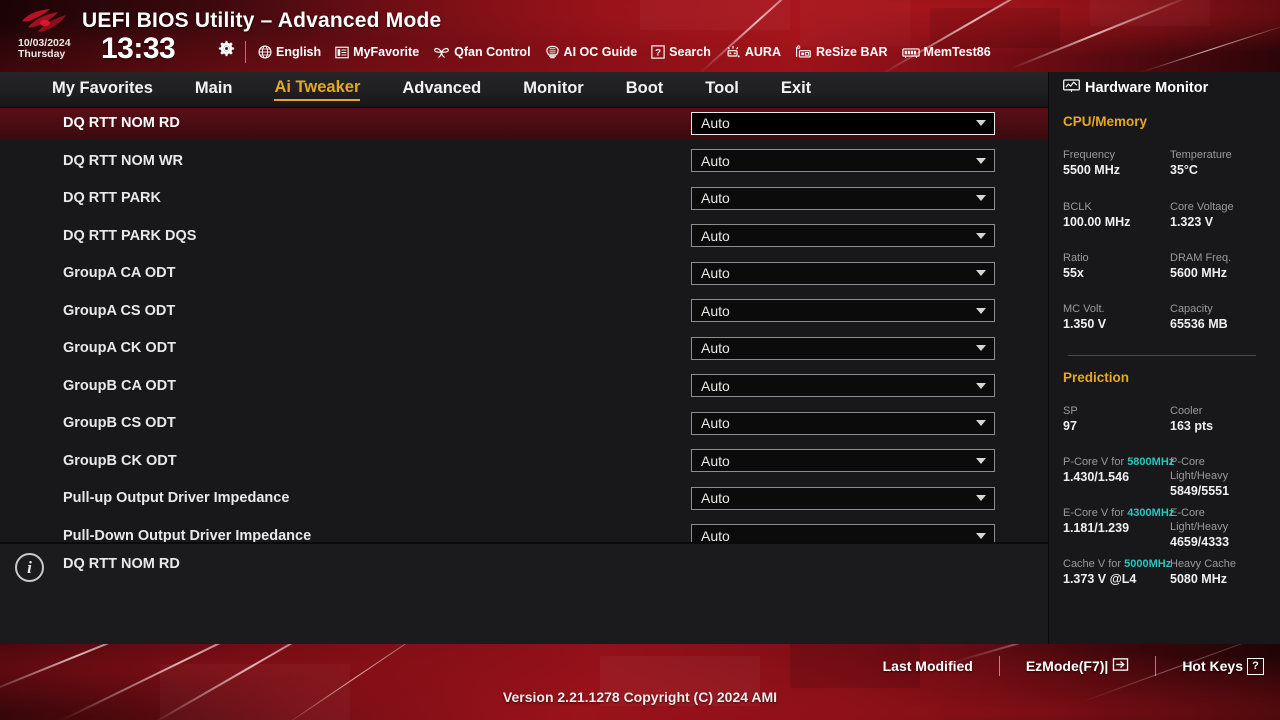 This screenshot has height=720, width=1280. Describe the element at coordinates (1255, 666) in the screenshot. I see `hot-keys-box-icon: ?` at that location.